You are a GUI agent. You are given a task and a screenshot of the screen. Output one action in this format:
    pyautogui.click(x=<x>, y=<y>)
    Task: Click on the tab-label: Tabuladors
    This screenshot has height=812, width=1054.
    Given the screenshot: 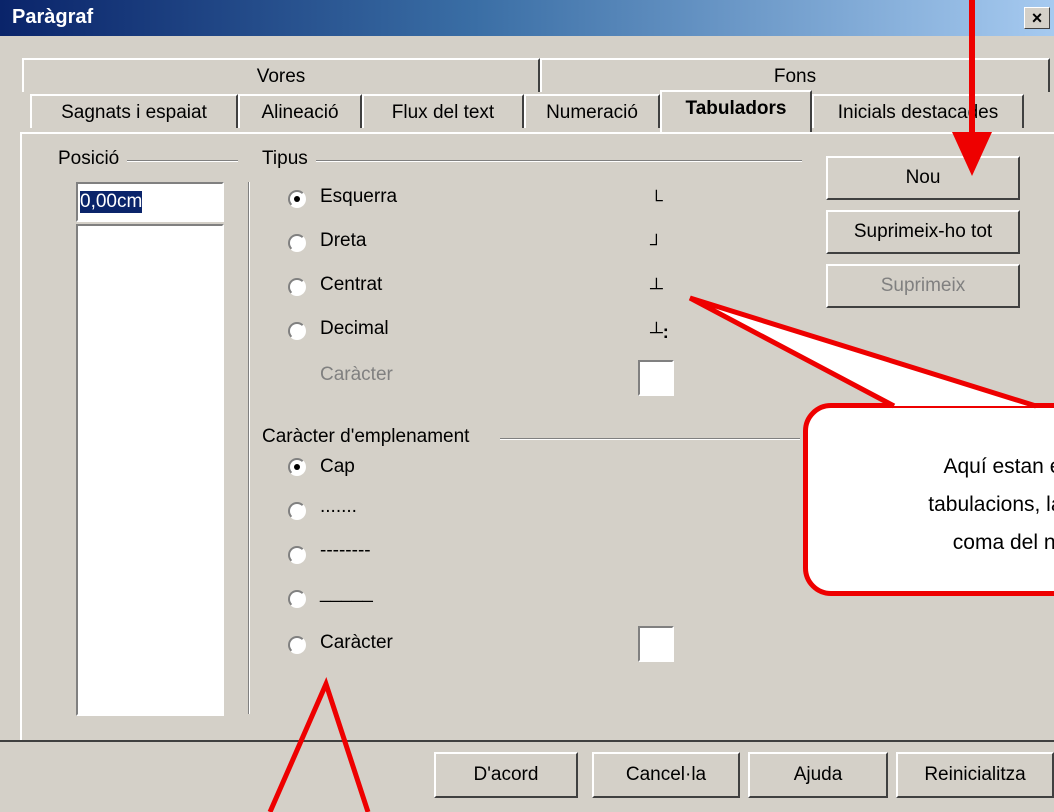 What is the action you would take?
    pyautogui.click(x=736, y=108)
    